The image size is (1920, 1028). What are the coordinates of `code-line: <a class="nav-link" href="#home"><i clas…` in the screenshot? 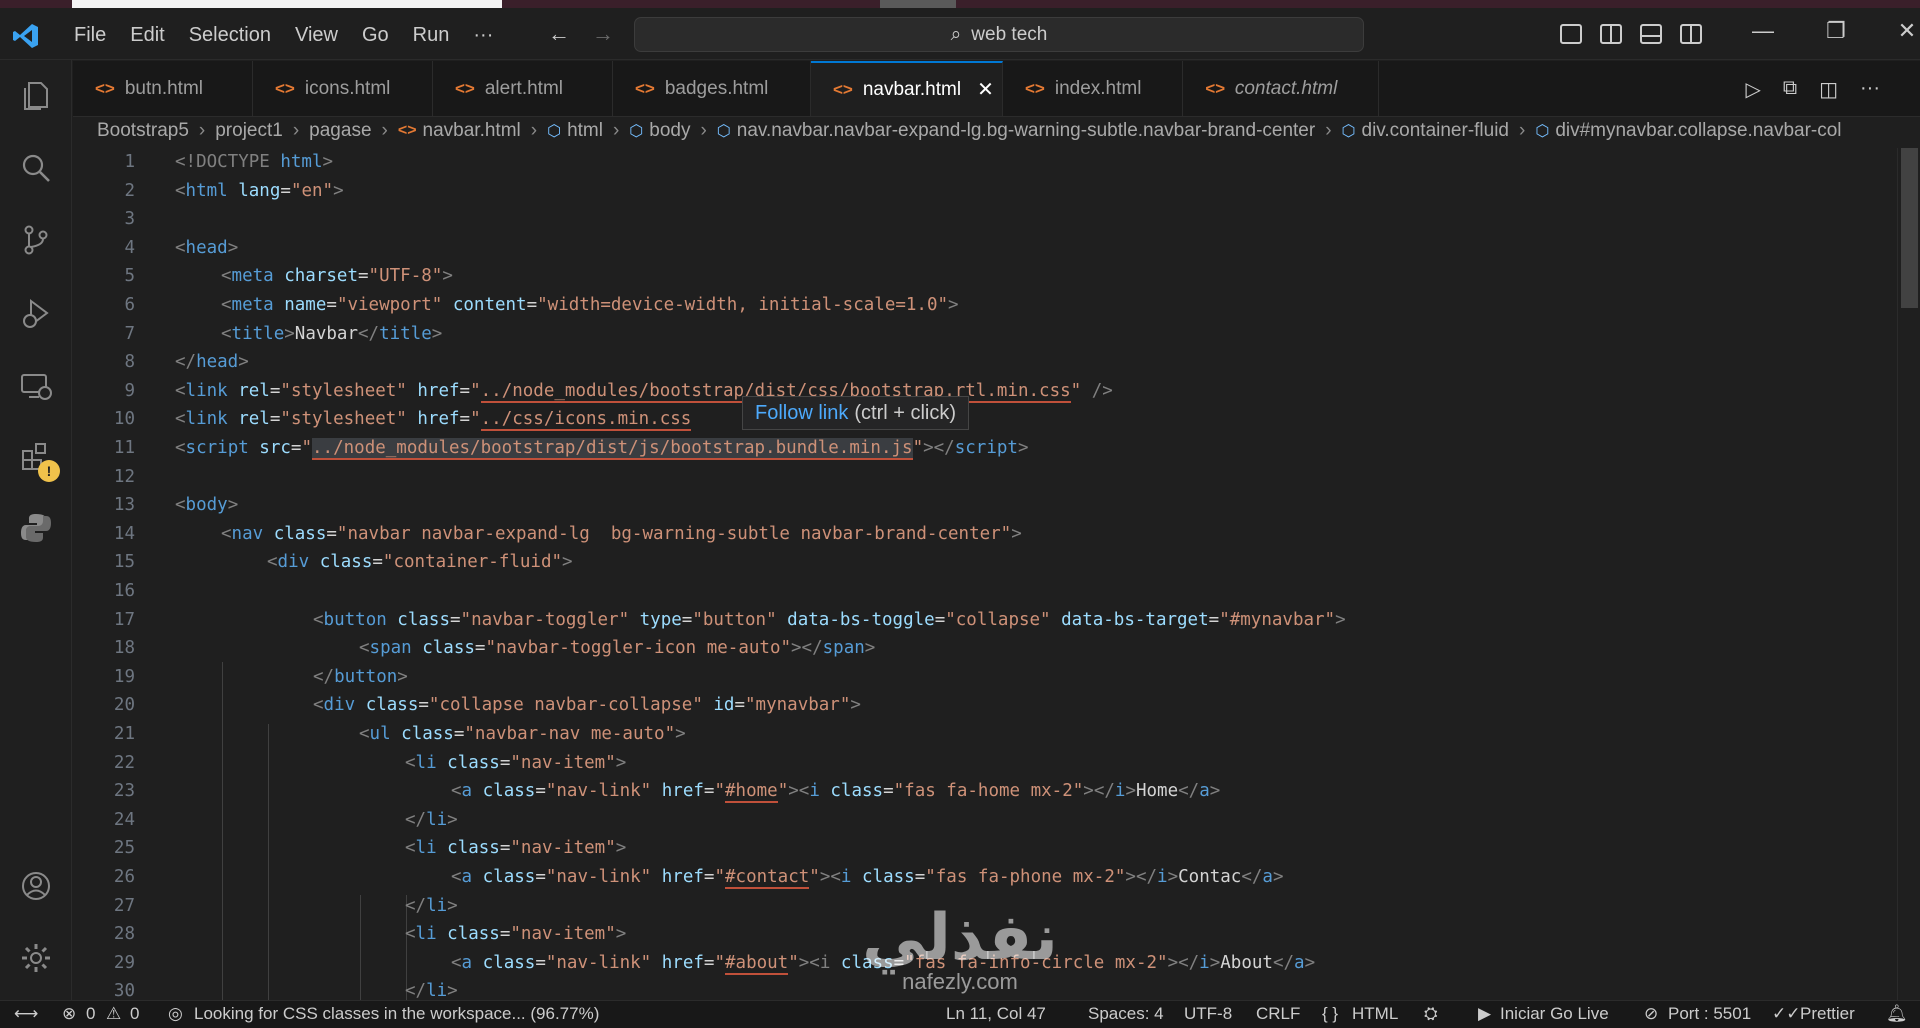 It's located at (836, 792).